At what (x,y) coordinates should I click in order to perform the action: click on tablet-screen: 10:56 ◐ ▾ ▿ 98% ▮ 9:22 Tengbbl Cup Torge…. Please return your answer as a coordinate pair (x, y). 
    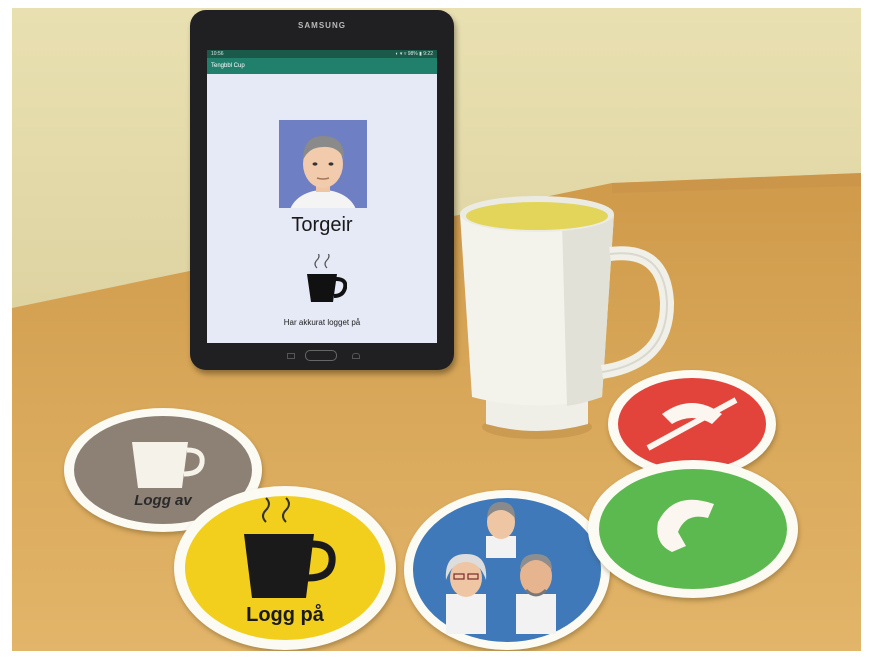
    Looking at the image, I should click on (322, 196).